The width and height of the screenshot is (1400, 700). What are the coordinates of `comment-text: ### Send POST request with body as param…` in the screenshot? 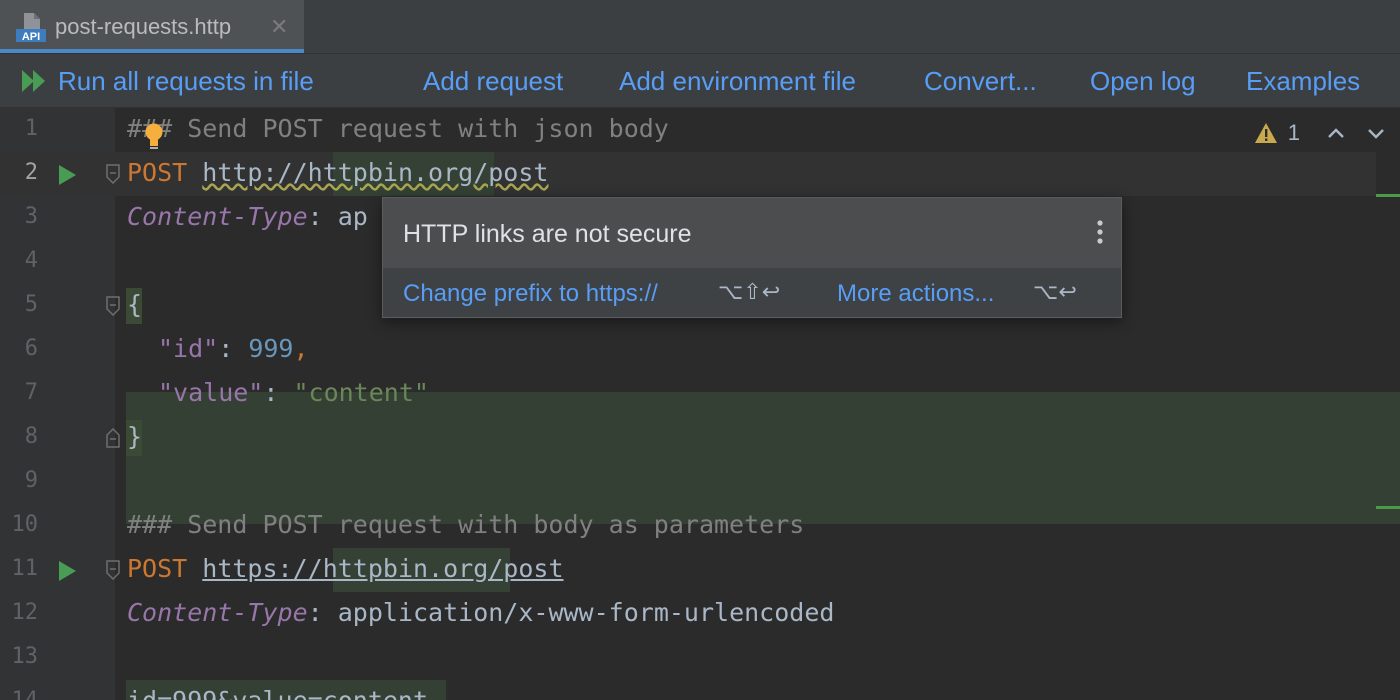 It's located at (466, 524).